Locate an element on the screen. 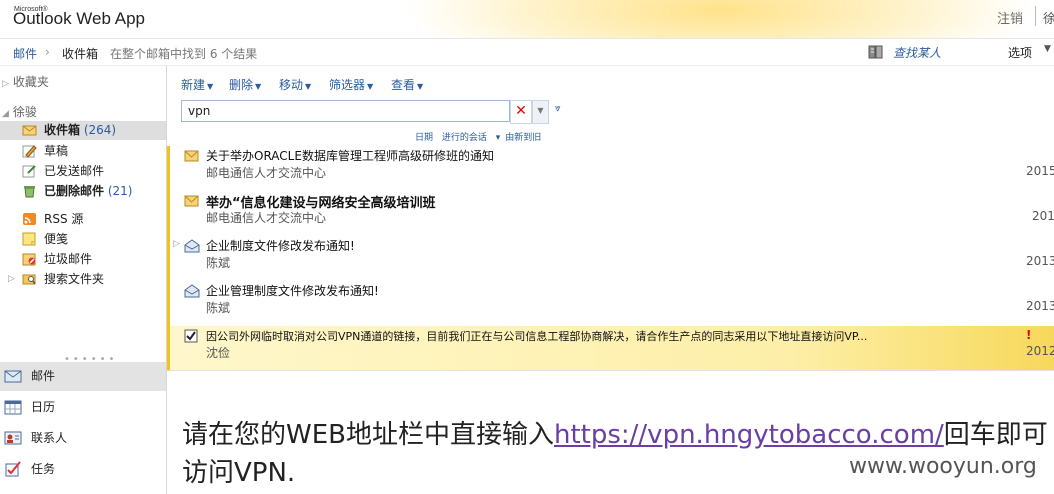 This screenshot has width=1054, height=494. module-calendar: 日历 is located at coordinates (83, 407).